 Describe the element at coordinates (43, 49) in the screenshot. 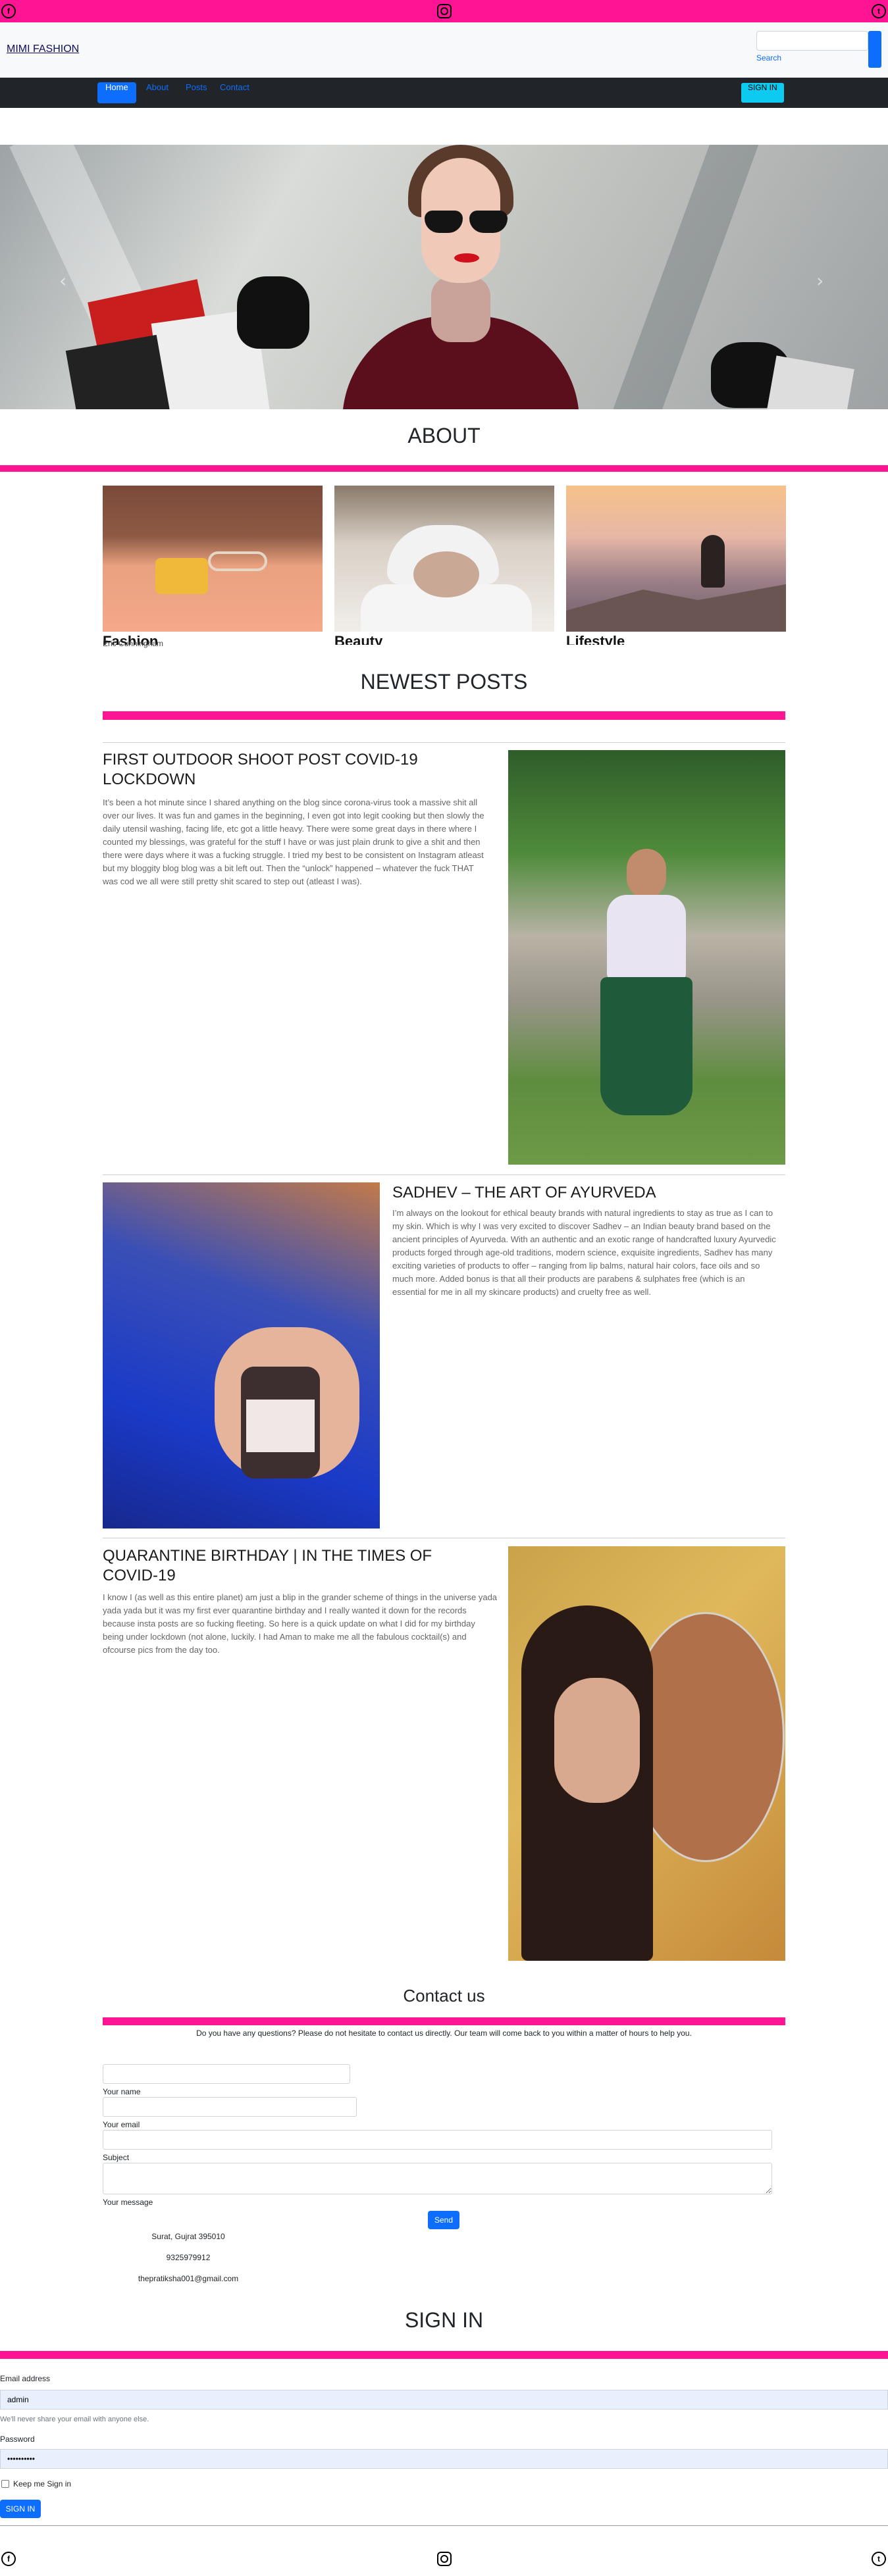

I see `brand-link: MIMI FASHION` at that location.